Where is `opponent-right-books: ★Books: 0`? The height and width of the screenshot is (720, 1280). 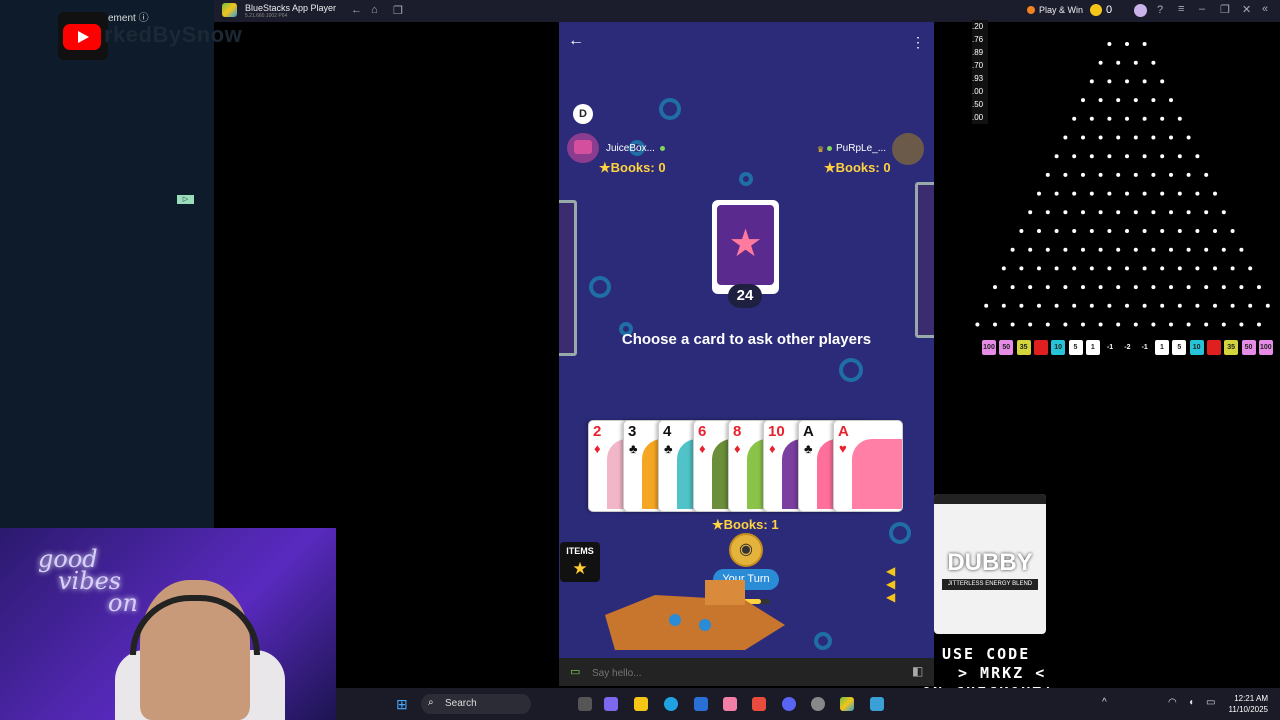
opponent-right-books: ★Books: 0 is located at coordinates (857, 168).